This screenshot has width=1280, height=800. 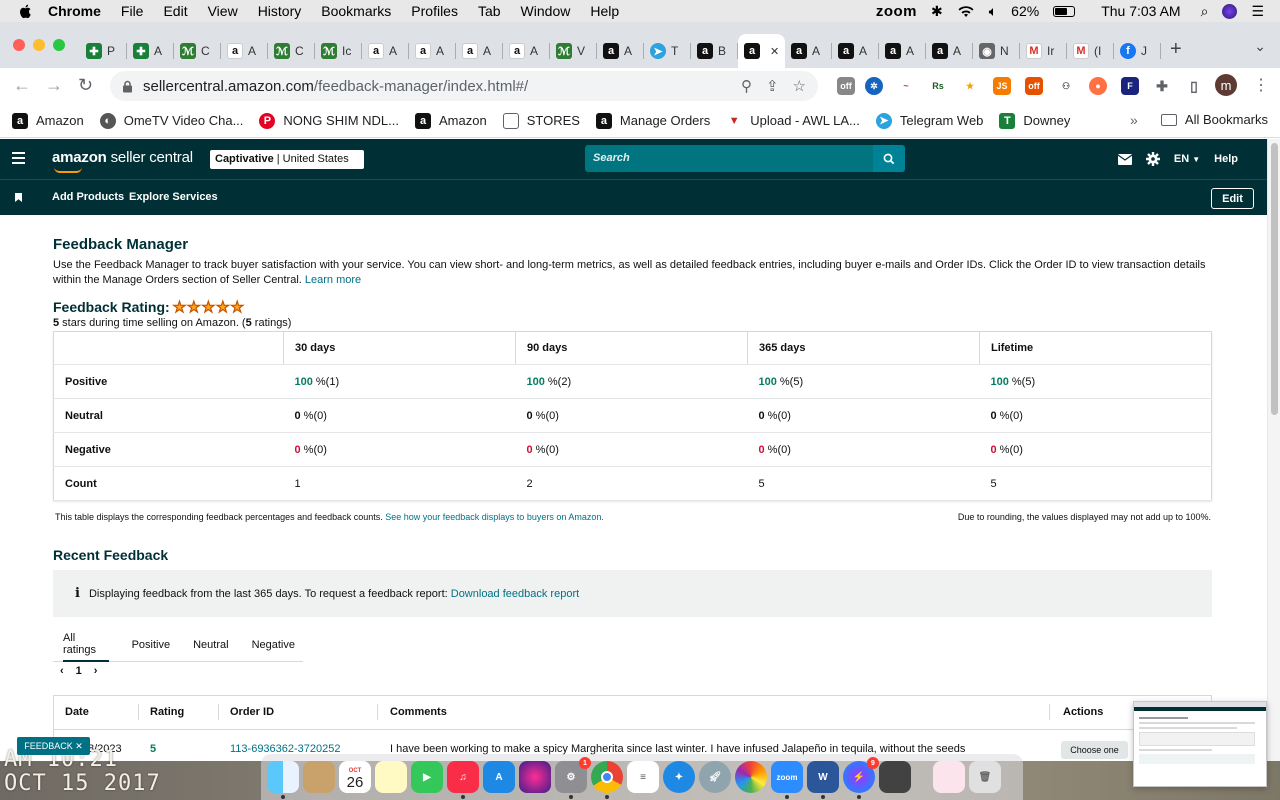 I want to click on menu-app-name: Chrome, so click(x=74, y=11).